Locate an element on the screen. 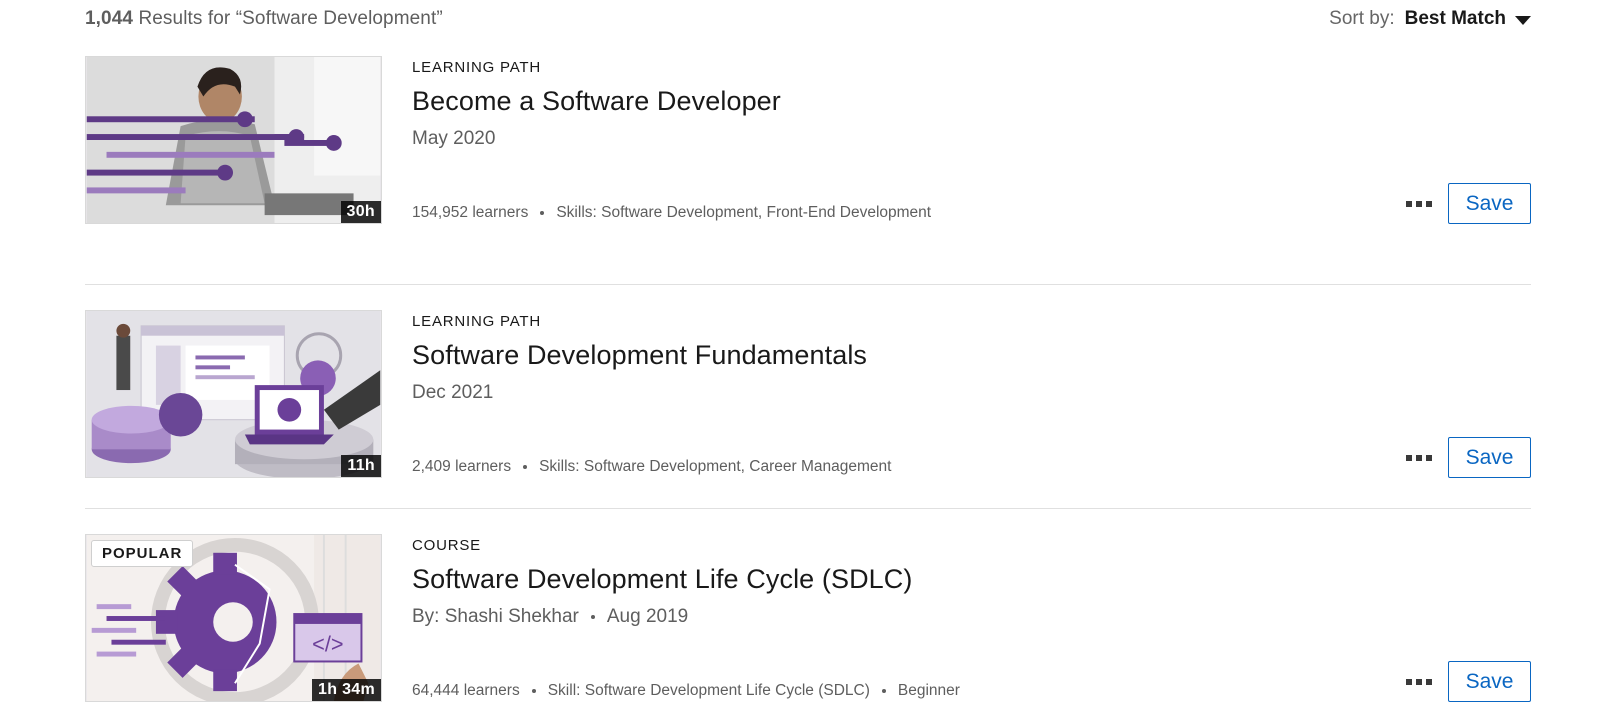 This screenshot has width=1600, height=716. course-thumbnail: 11h is located at coordinates (233, 394).